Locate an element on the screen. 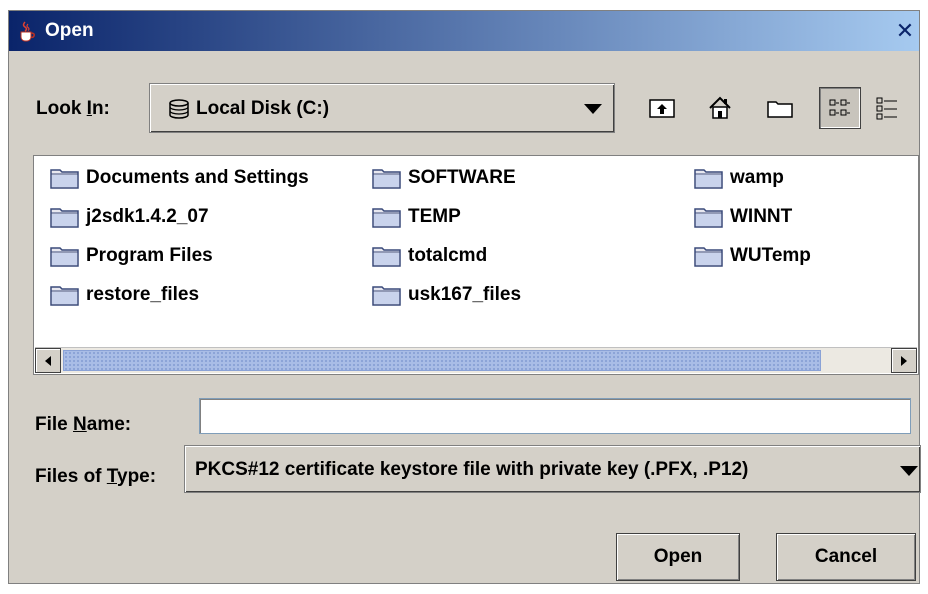 The height and width of the screenshot is (594, 928). file-list-item: SOFTWARE is located at coordinates (444, 178).